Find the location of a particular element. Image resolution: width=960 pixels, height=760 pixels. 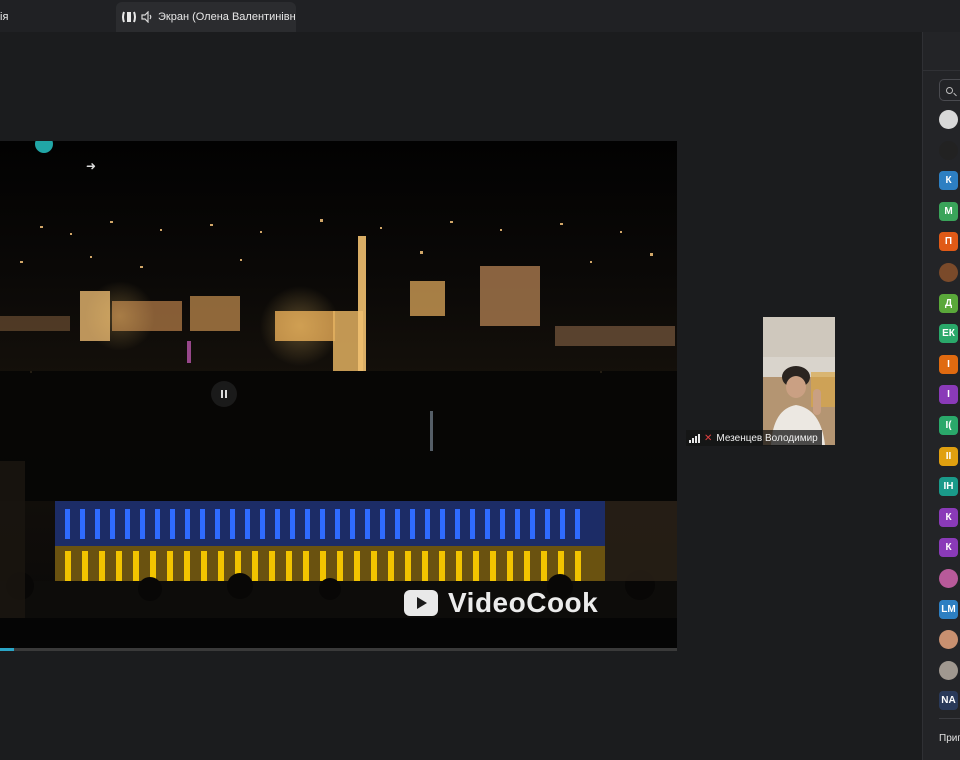

share-screen-icon is located at coordinates (129, 17).